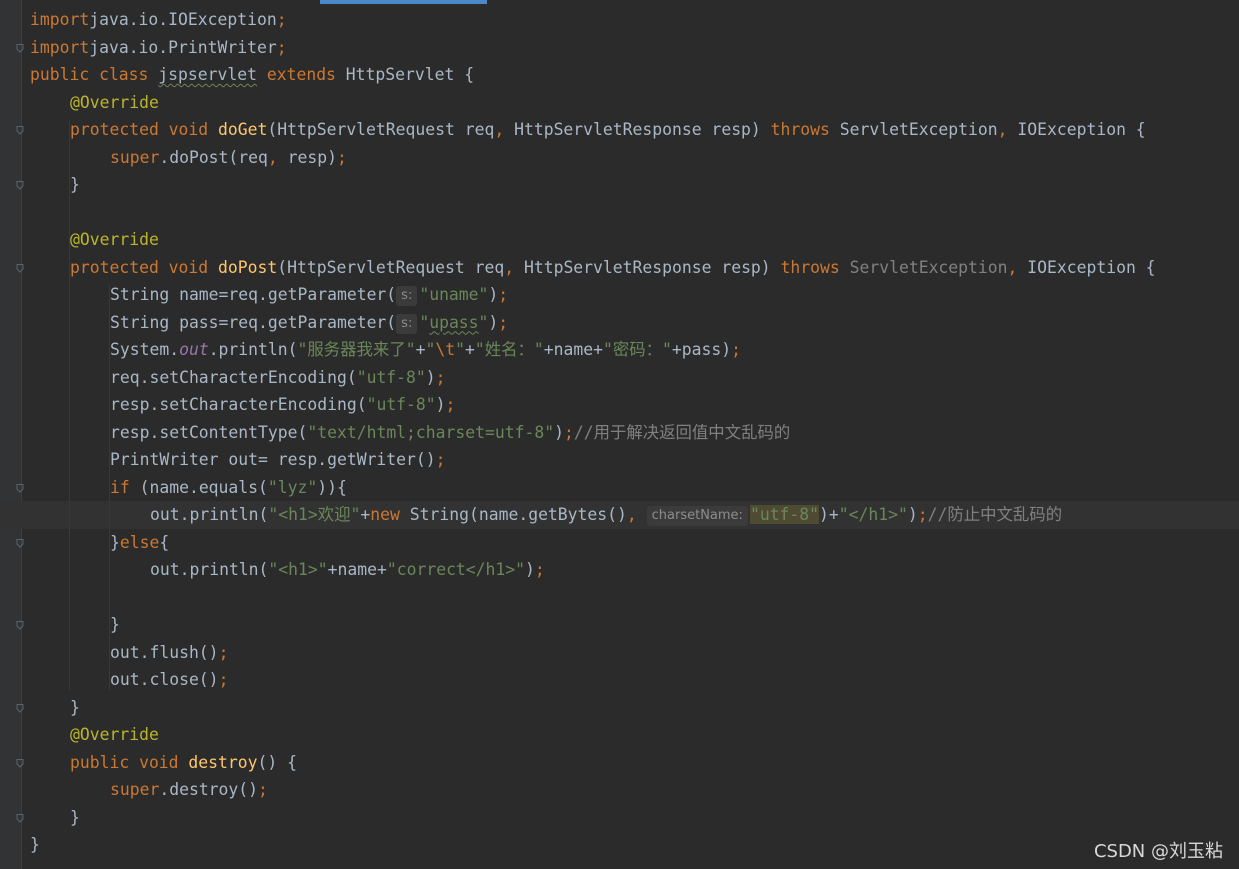  I want to click on code-line: super.doPost(req, resp);, so click(619, 158).